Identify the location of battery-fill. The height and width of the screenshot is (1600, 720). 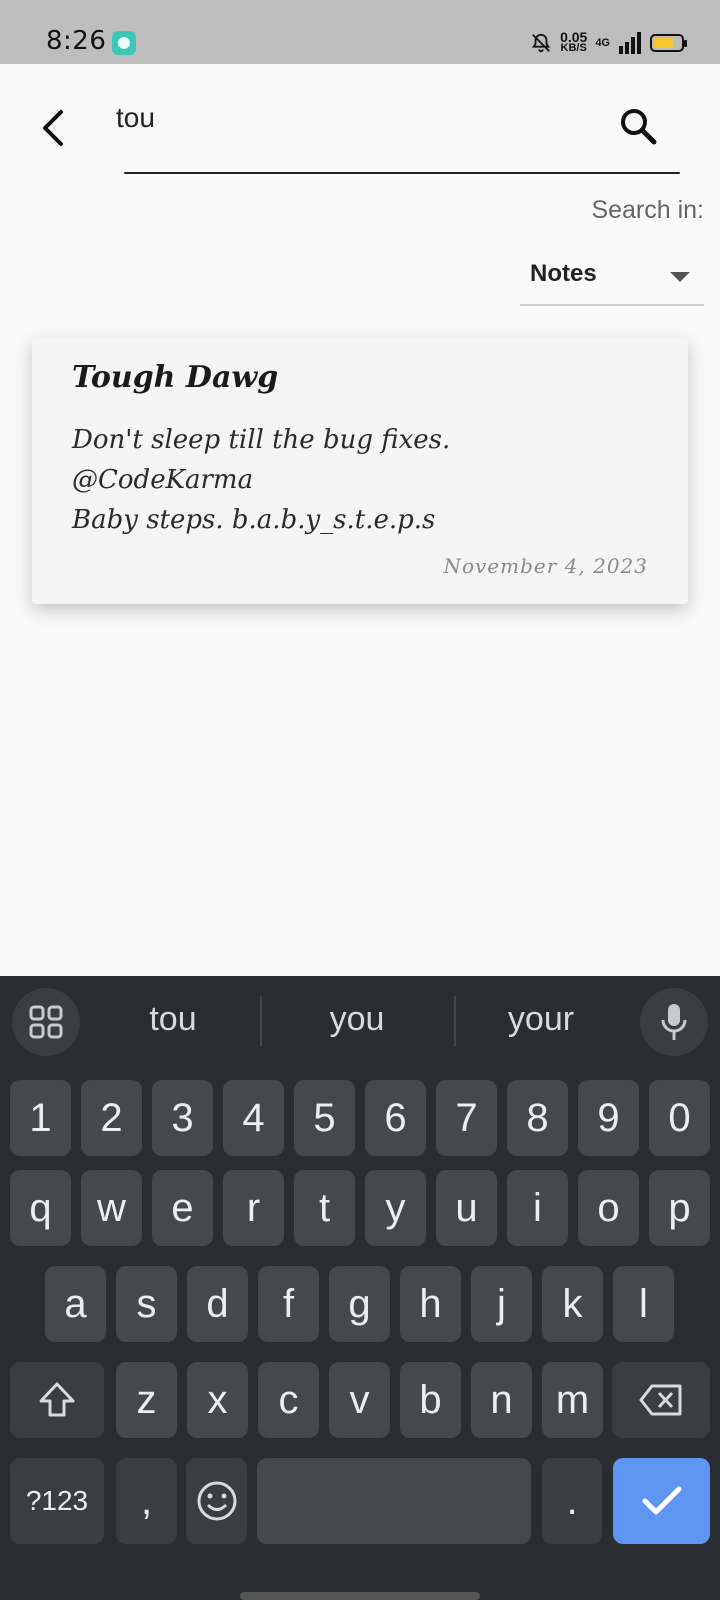
(663, 43).